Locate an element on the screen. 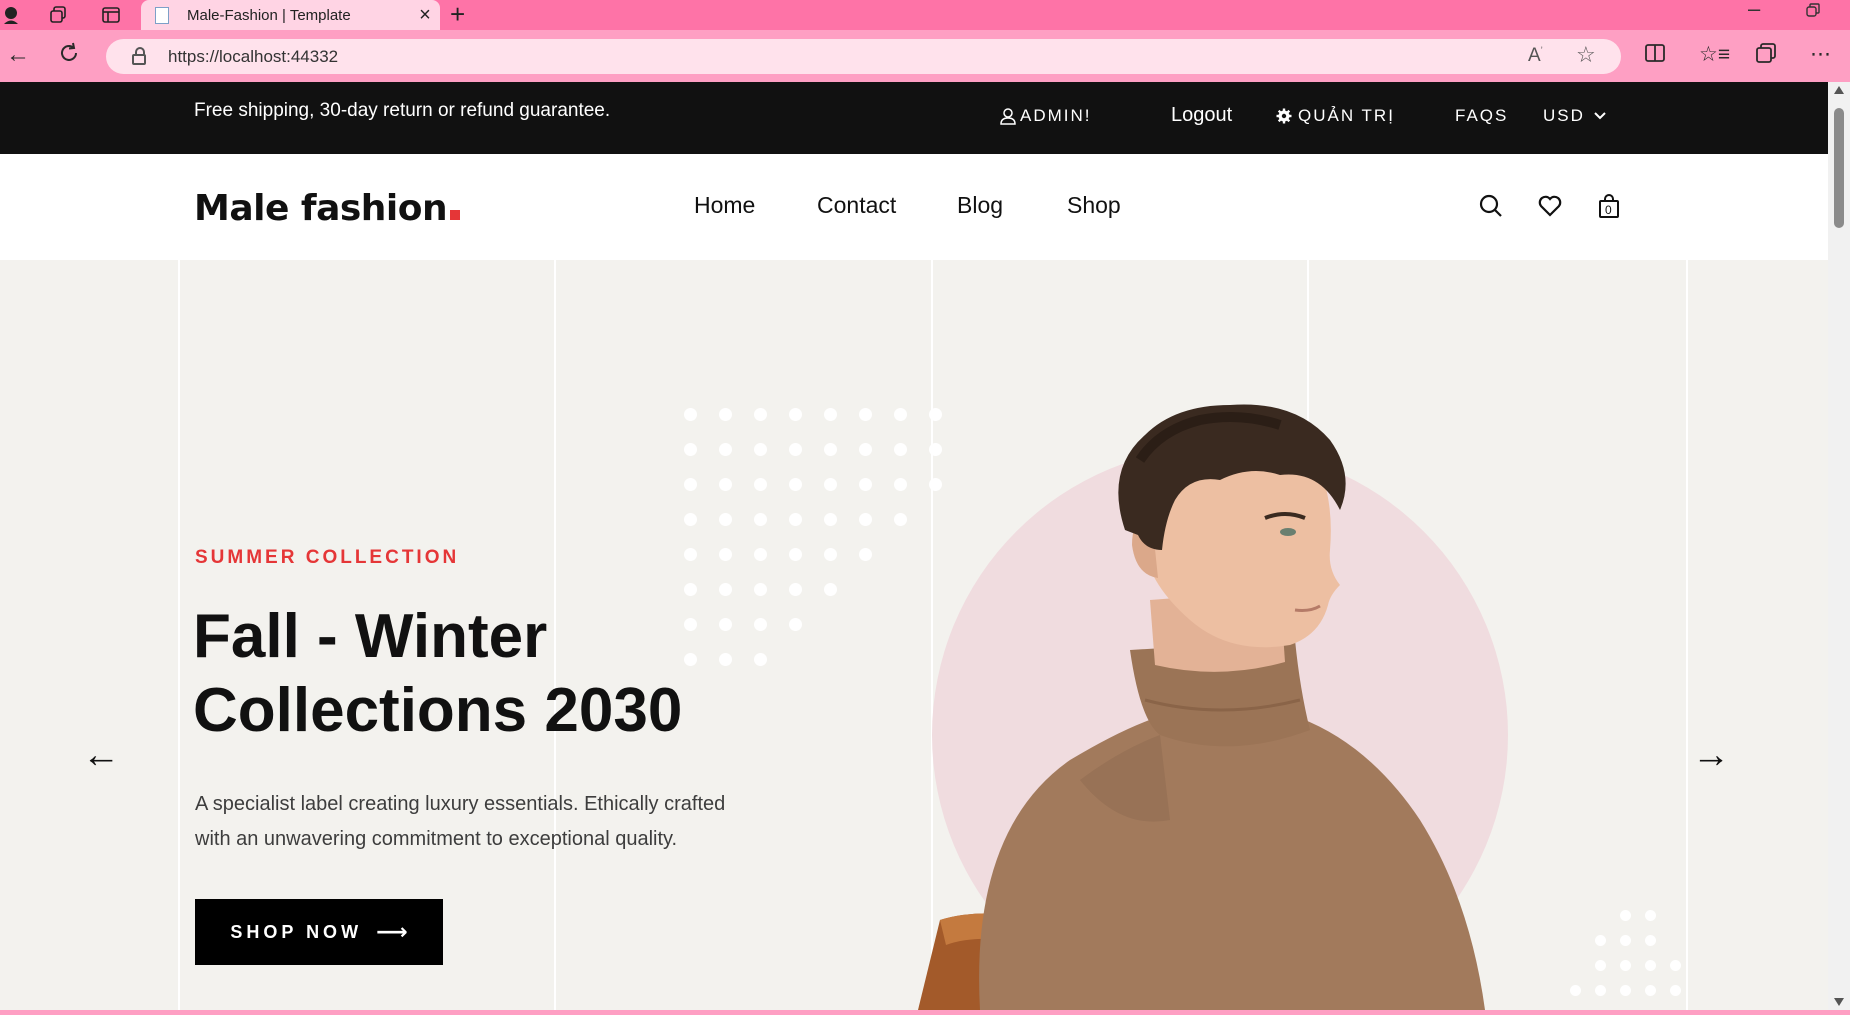  url-field: https://localhost:44332 Aʼ ☆ is located at coordinates (863, 56).